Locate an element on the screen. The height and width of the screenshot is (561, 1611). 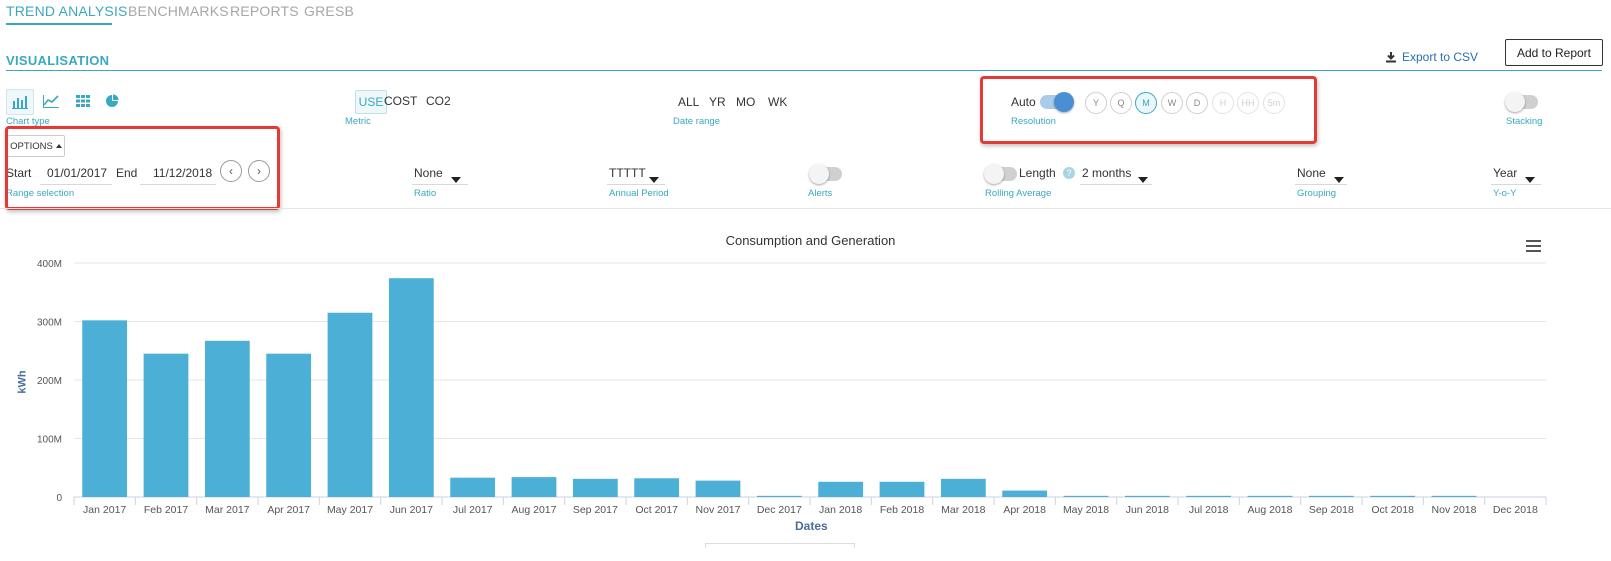
x-tick-label: May 2017 is located at coordinates (350, 510).